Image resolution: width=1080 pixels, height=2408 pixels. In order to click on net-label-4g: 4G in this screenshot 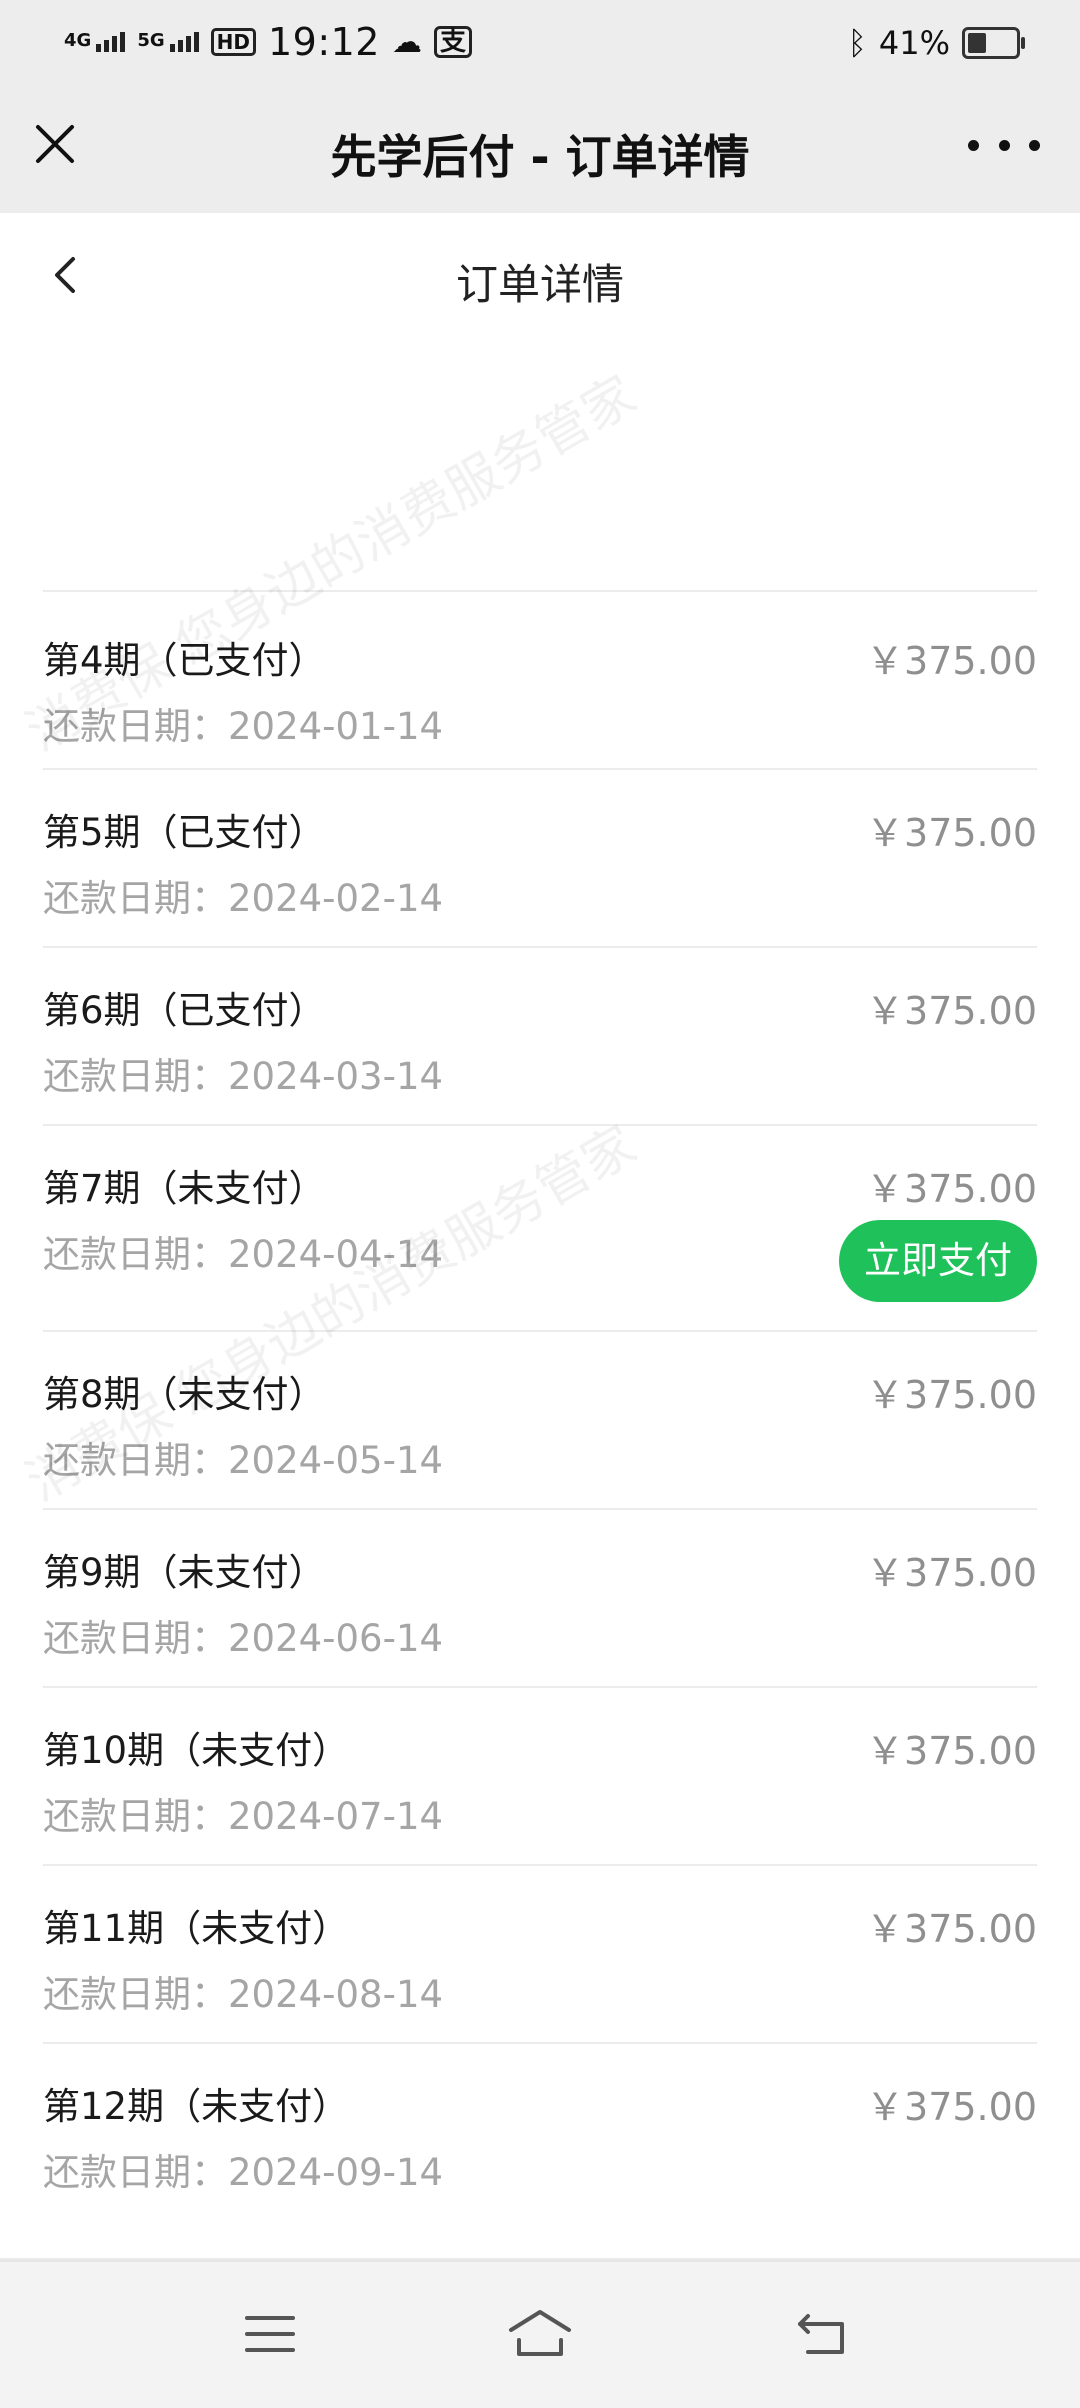, I will do `click(78, 40)`.